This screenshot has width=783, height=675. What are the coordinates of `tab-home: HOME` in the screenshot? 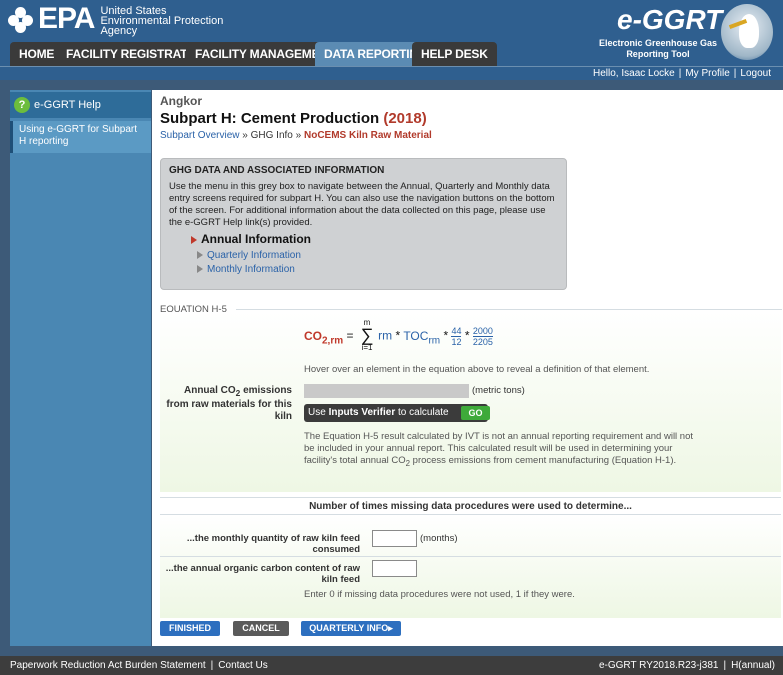 It's located at (37, 54).